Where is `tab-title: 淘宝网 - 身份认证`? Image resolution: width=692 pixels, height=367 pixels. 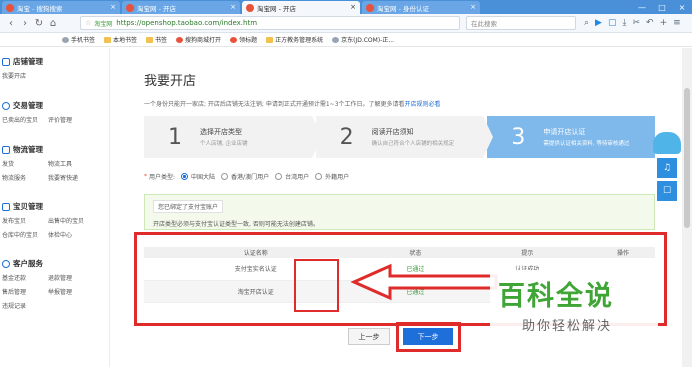 tab-title: 淘宝网 - 身份认证 is located at coordinates (403, 8).